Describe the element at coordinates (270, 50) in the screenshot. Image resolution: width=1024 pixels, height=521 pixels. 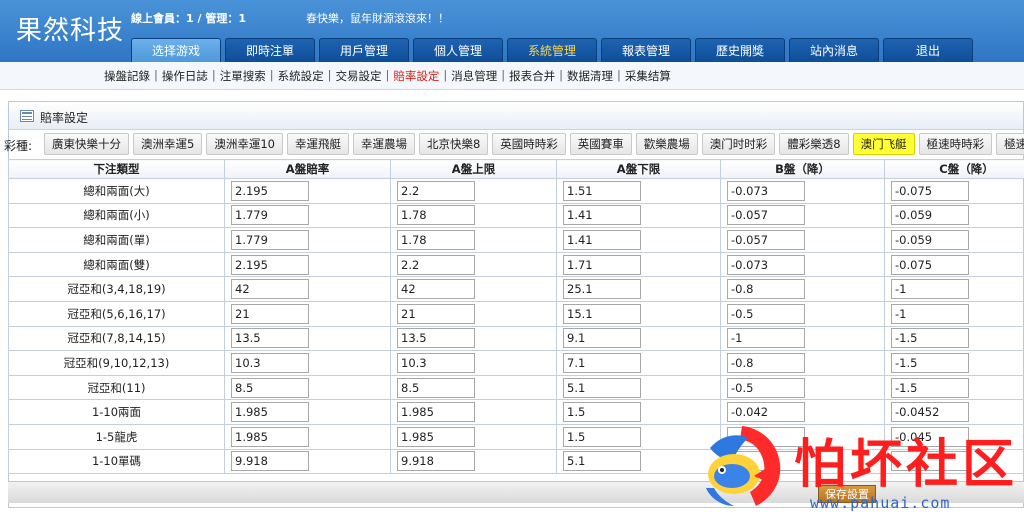
I see `main-tab-live-bets: 即時注單` at that location.